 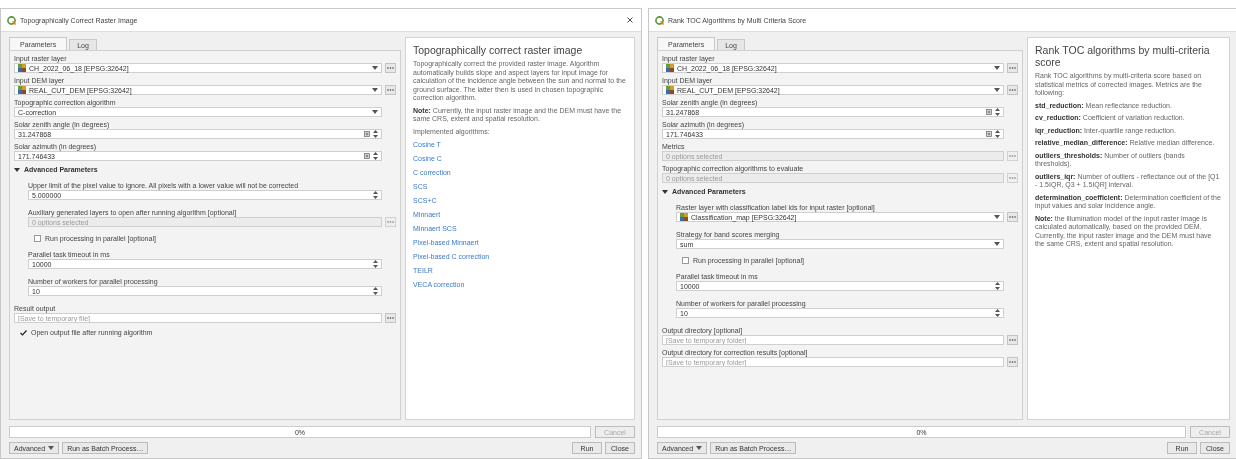 I want to click on close-button, so click(x=630, y=20).